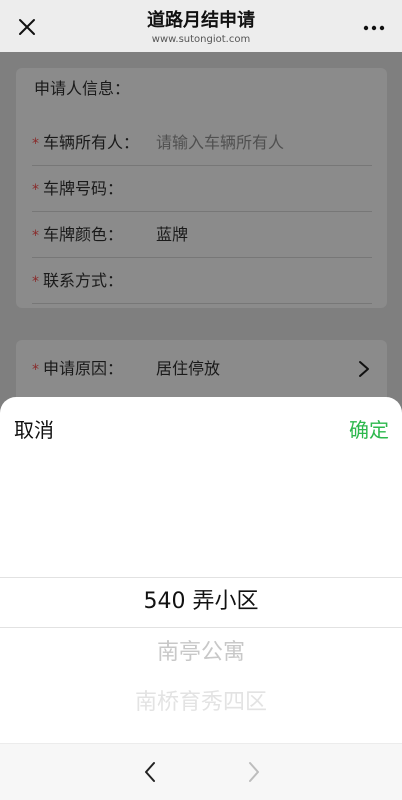  I want to click on picker-option-selected: 540 弄小区, so click(201, 602).